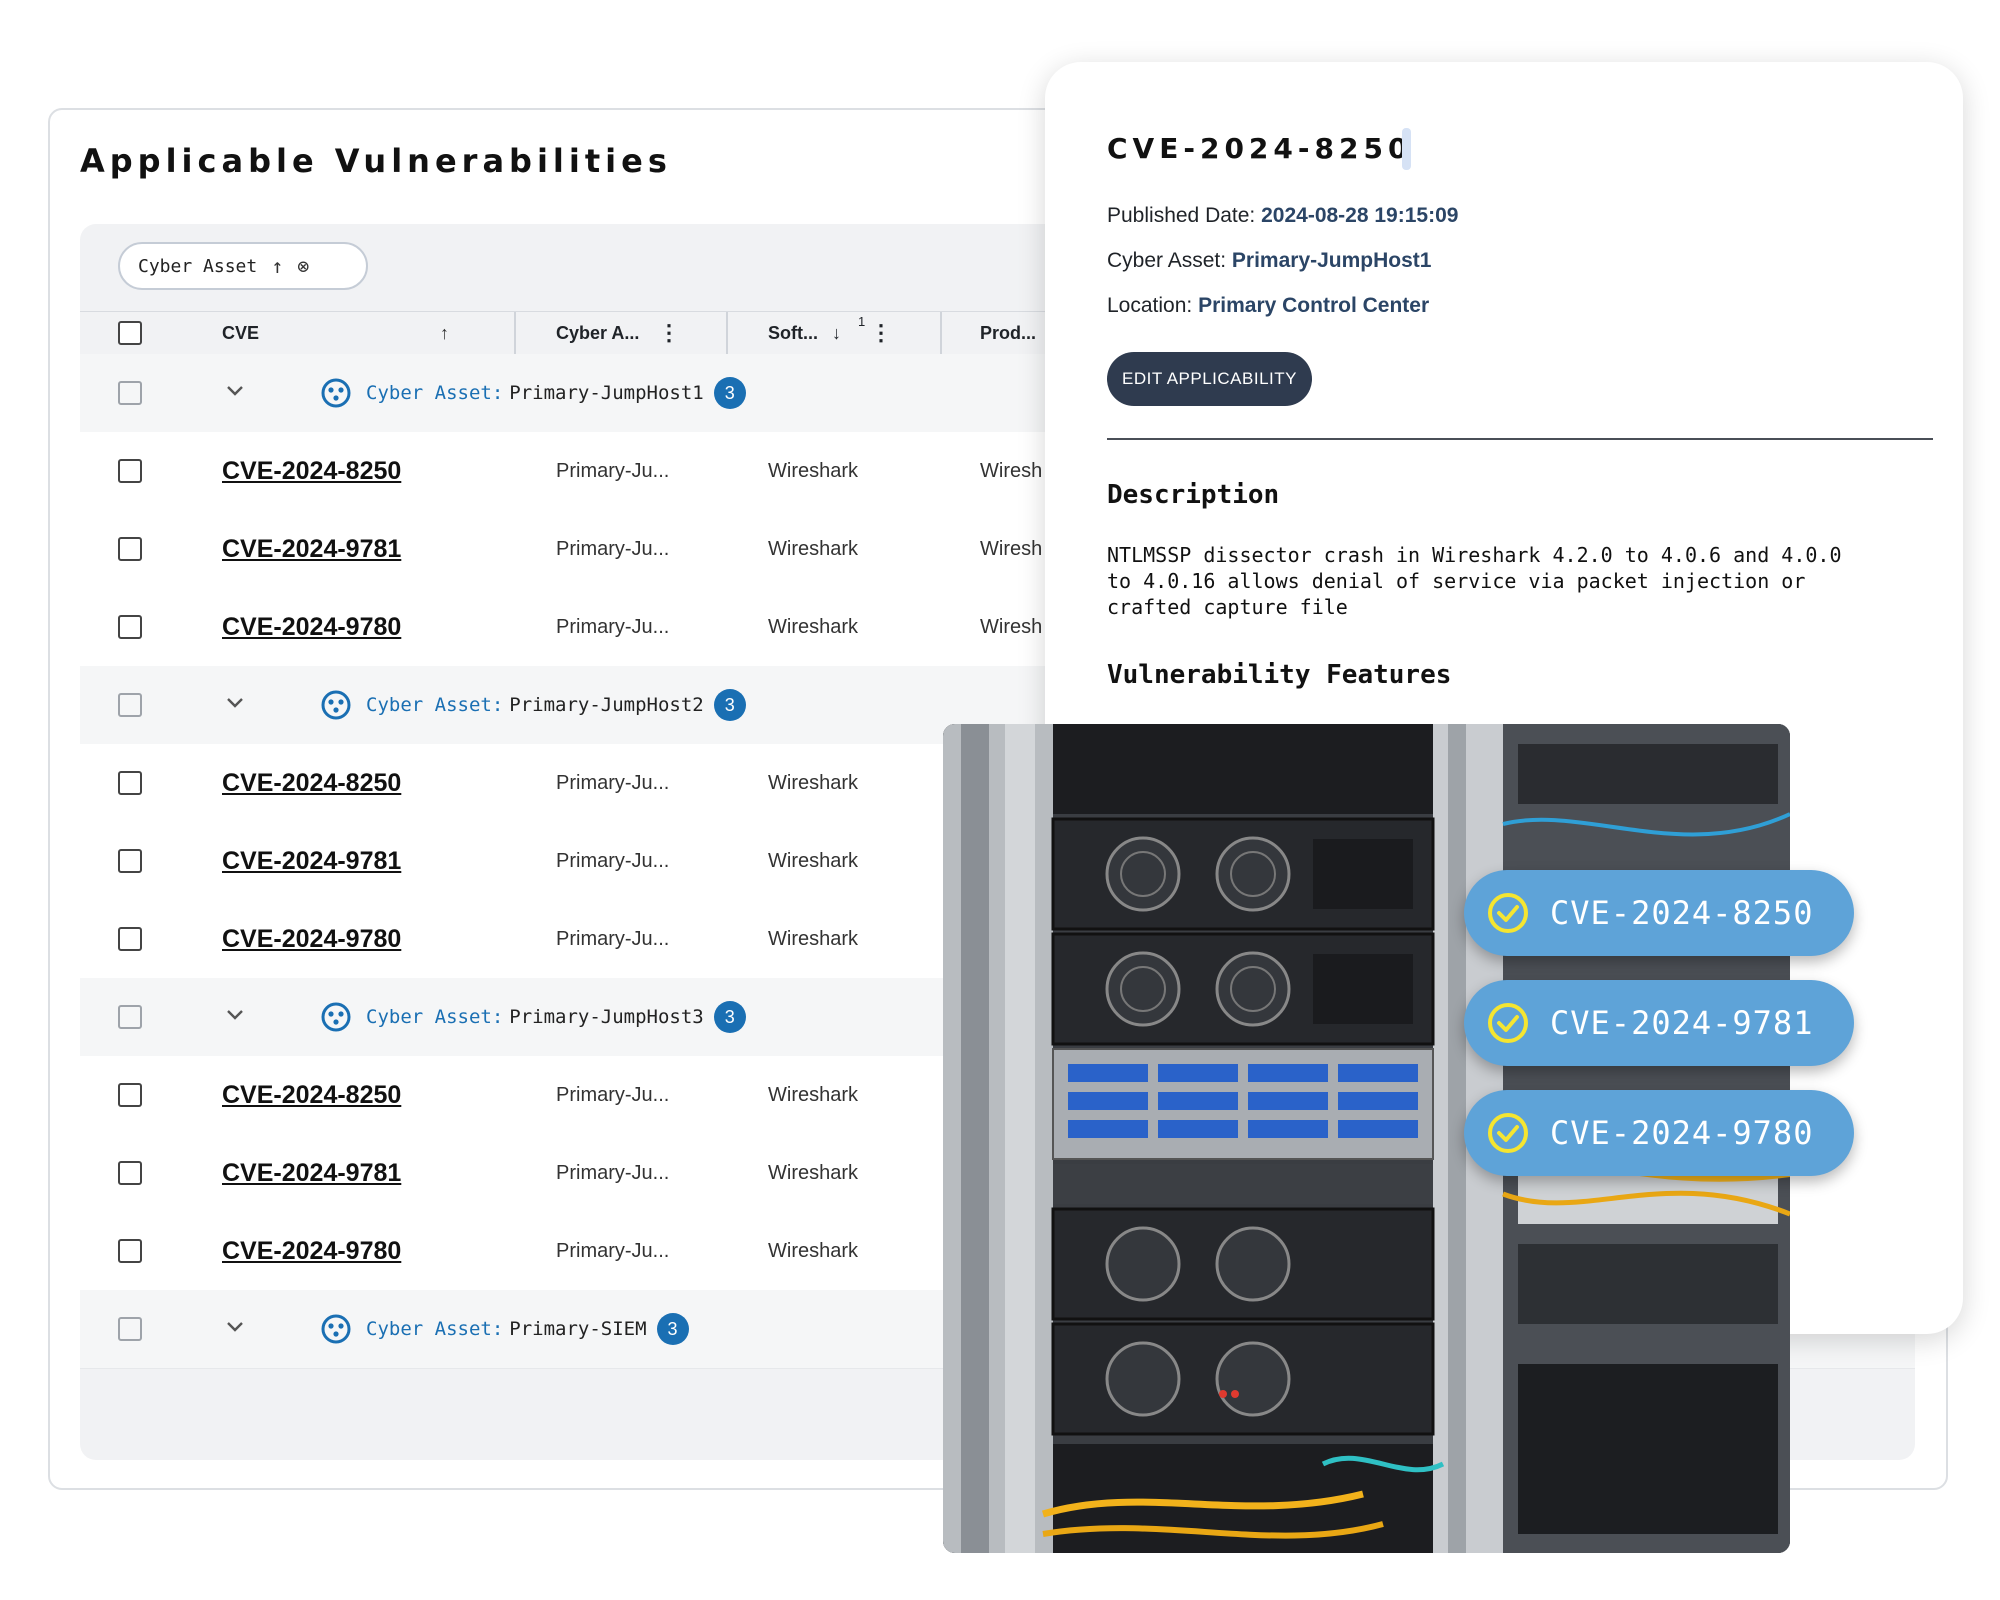  Describe the element at coordinates (1181, 215) in the screenshot. I see `published-date-label: Published Date:` at that location.